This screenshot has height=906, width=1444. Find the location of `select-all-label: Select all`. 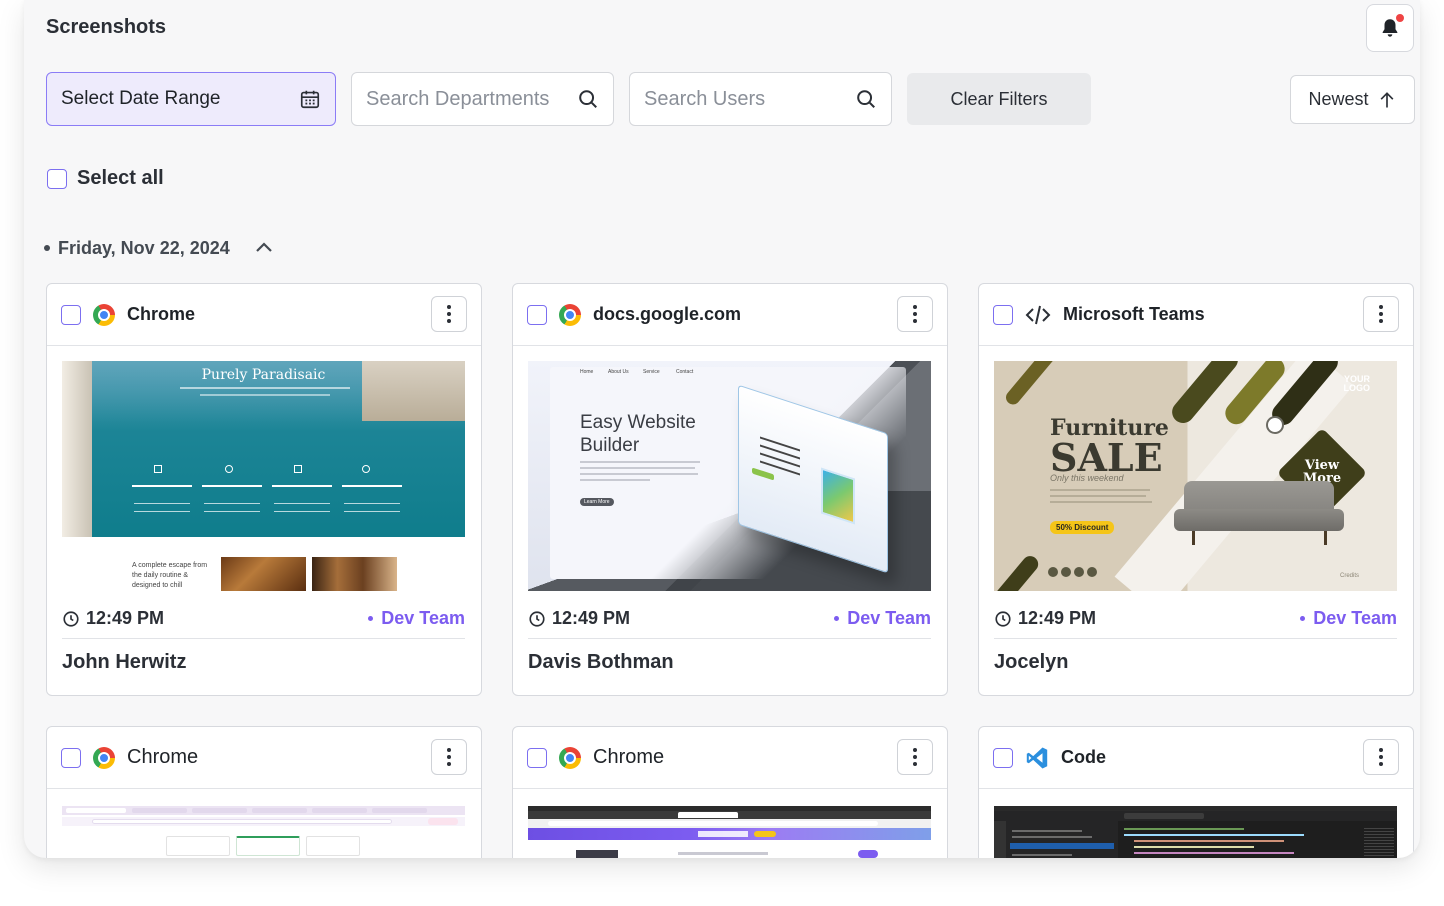

select-all-label: Select all is located at coordinates (120, 178).